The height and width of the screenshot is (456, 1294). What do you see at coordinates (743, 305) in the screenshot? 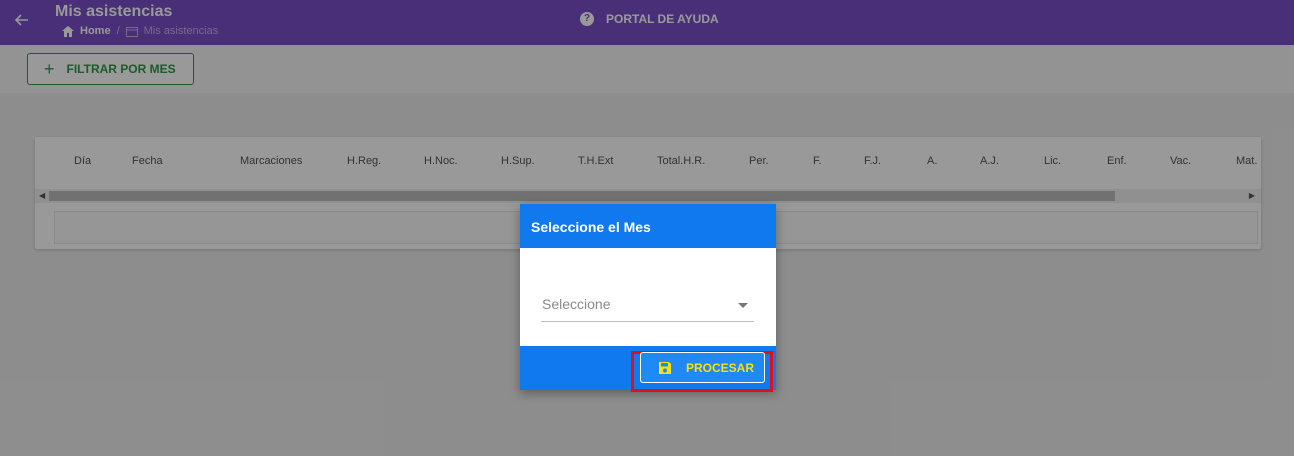
I see `caret-down-icon` at bounding box center [743, 305].